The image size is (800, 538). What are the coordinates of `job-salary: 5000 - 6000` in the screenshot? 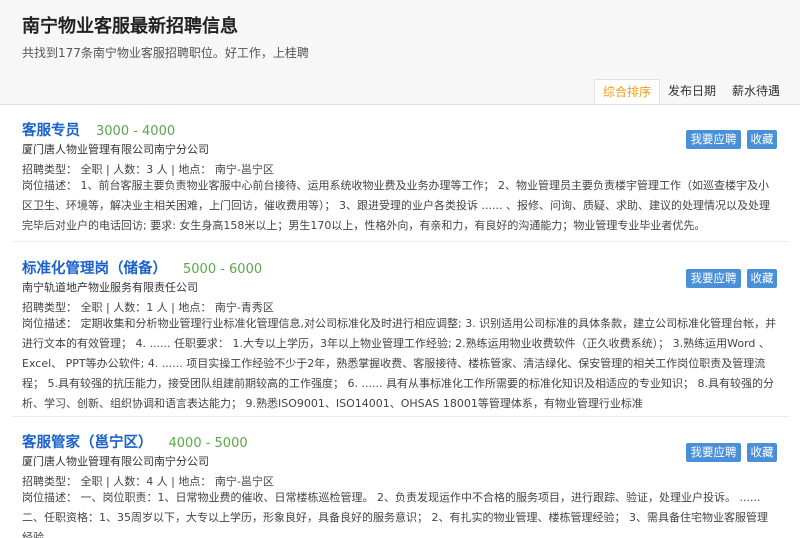 It's located at (223, 269).